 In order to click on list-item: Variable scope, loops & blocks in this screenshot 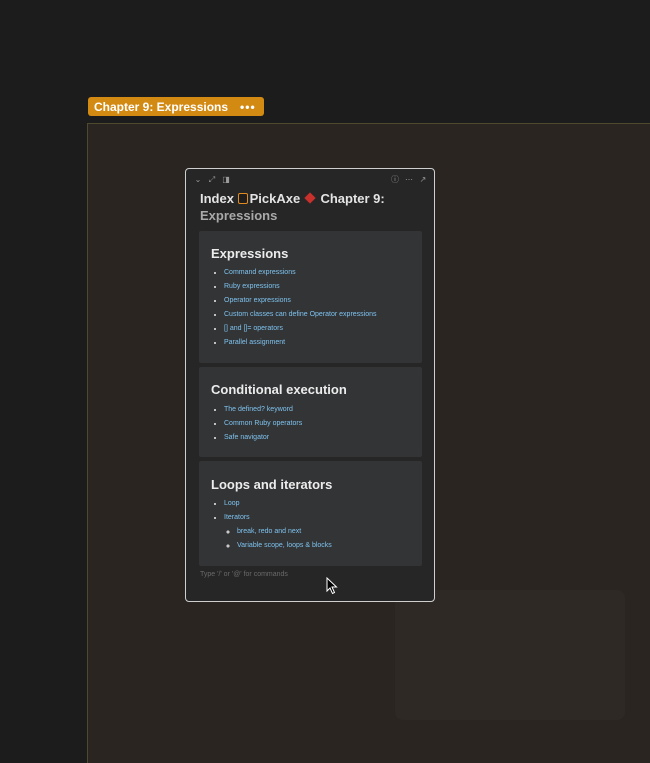, I will do `click(284, 548)`.